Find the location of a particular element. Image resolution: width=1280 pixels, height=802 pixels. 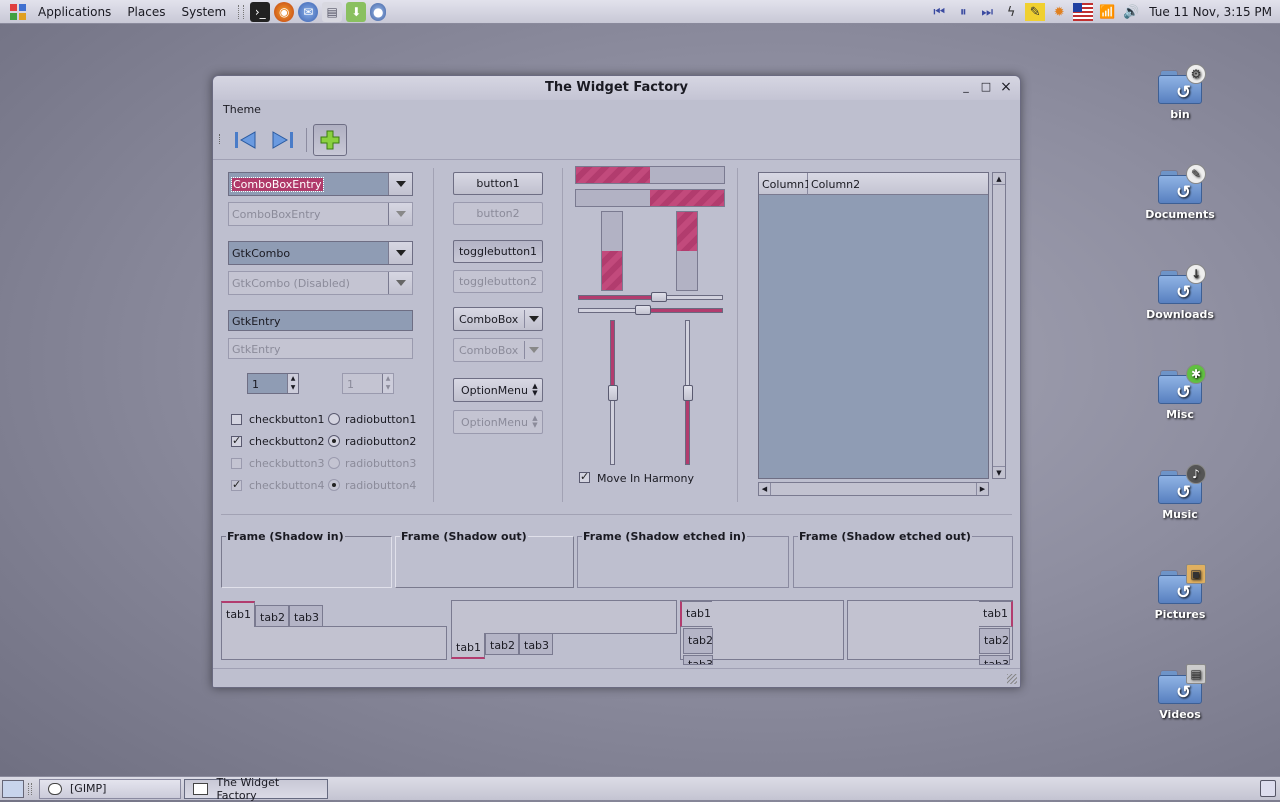

thunderbird-icon: ✉ is located at coordinates (308, 11).